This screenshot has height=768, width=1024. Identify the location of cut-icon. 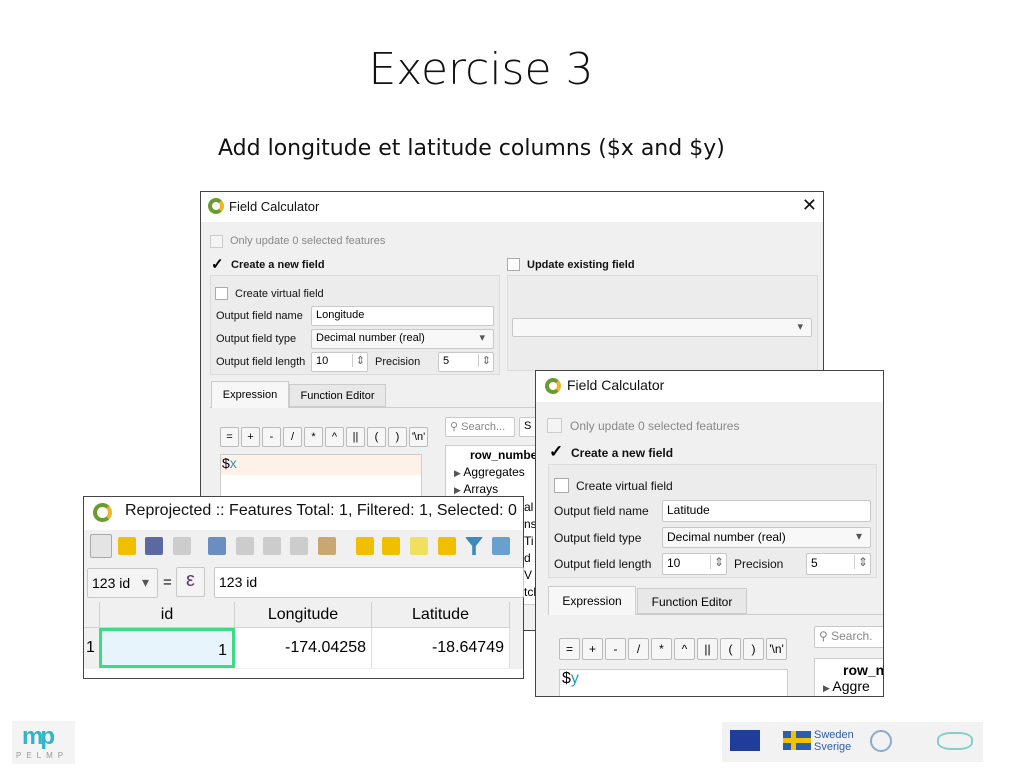
(272, 546).